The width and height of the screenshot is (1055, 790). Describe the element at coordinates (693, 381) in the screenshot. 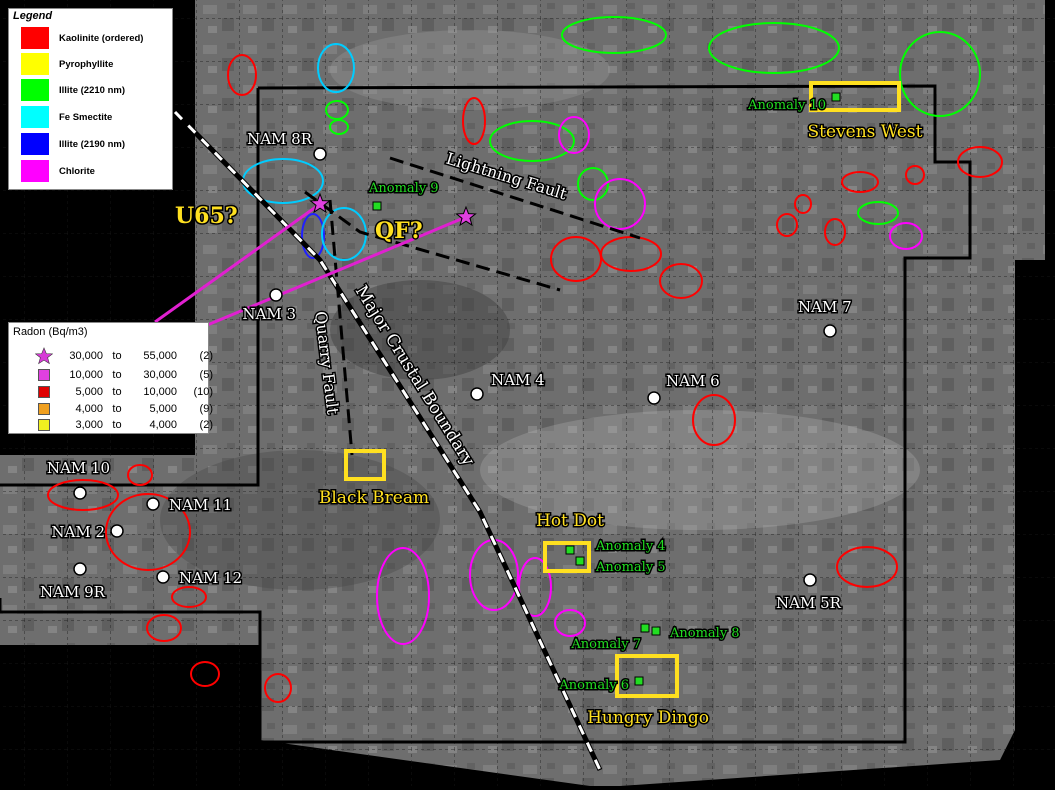

I see `drillhole-label: NAM 6` at that location.